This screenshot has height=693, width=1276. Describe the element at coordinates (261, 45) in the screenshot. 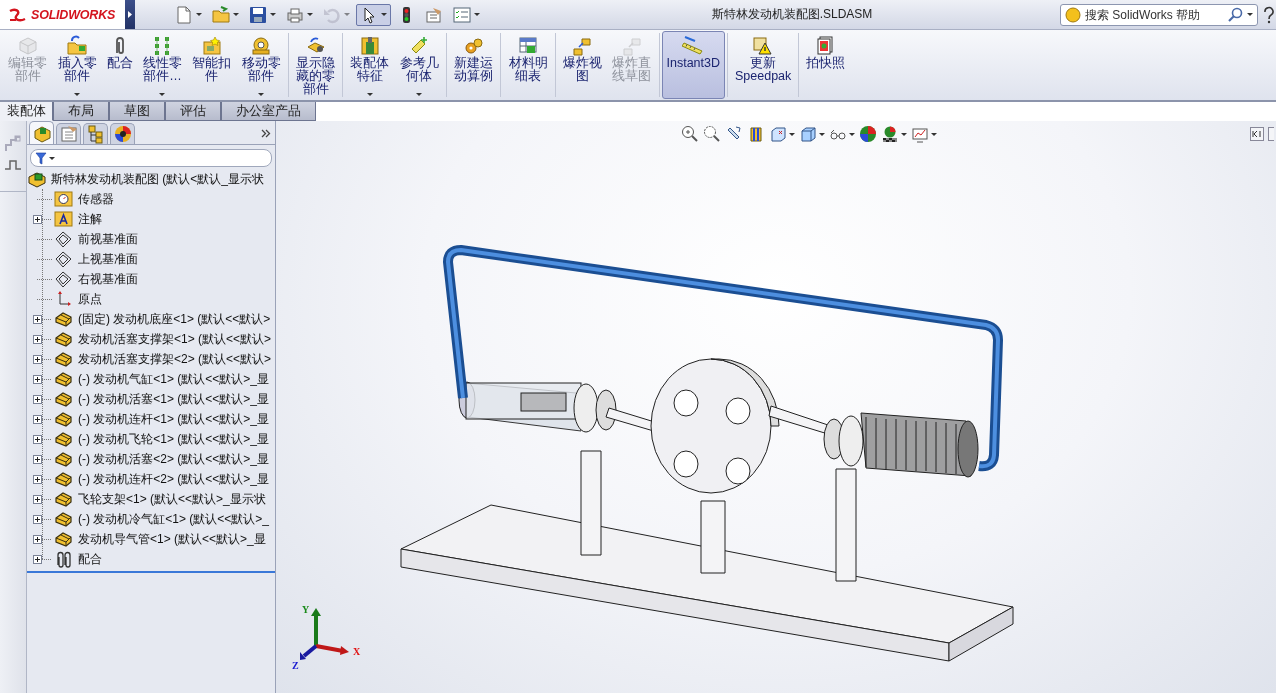

I see `gear-part-icon` at that location.